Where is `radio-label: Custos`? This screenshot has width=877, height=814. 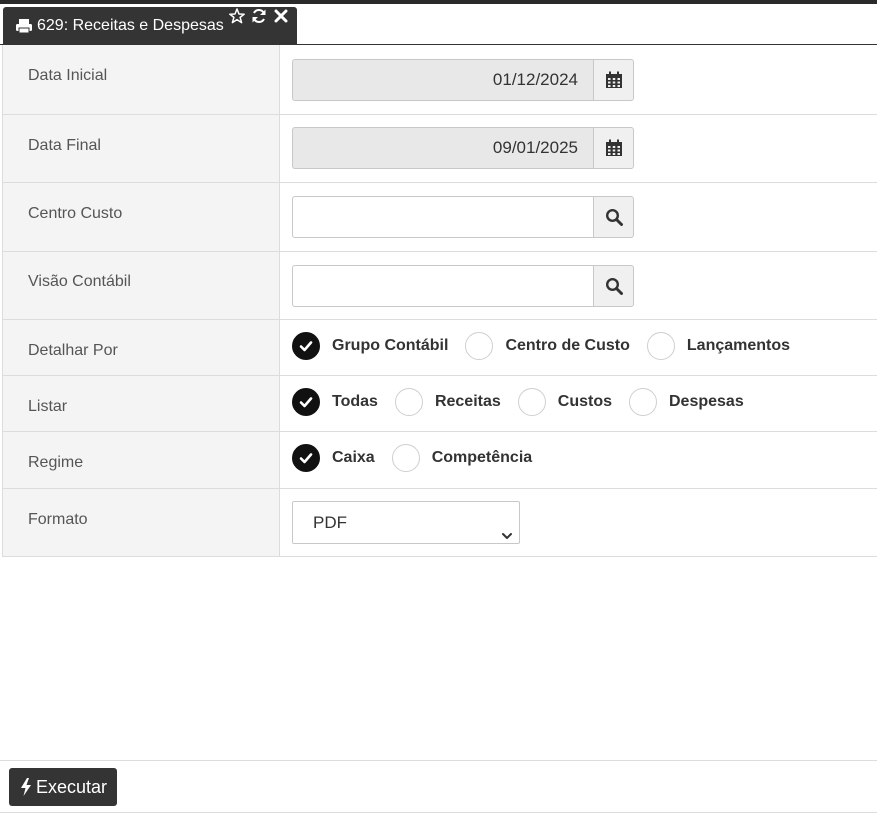 radio-label: Custos is located at coordinates (584, 401).